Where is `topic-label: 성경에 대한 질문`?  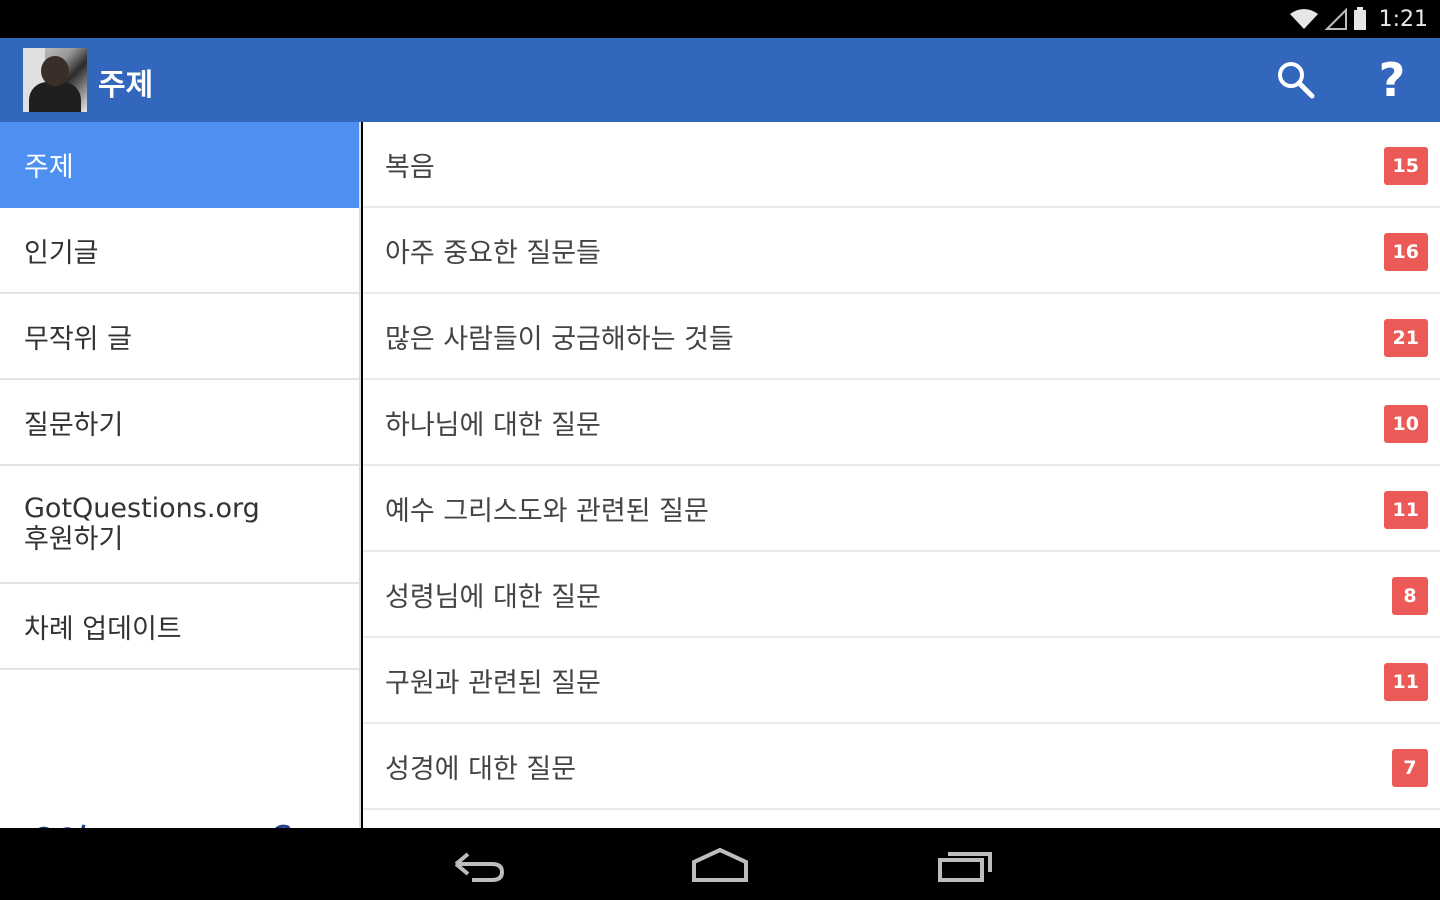
topic-label: 성경에 대한 질문 is located at coordinates (481, 769).